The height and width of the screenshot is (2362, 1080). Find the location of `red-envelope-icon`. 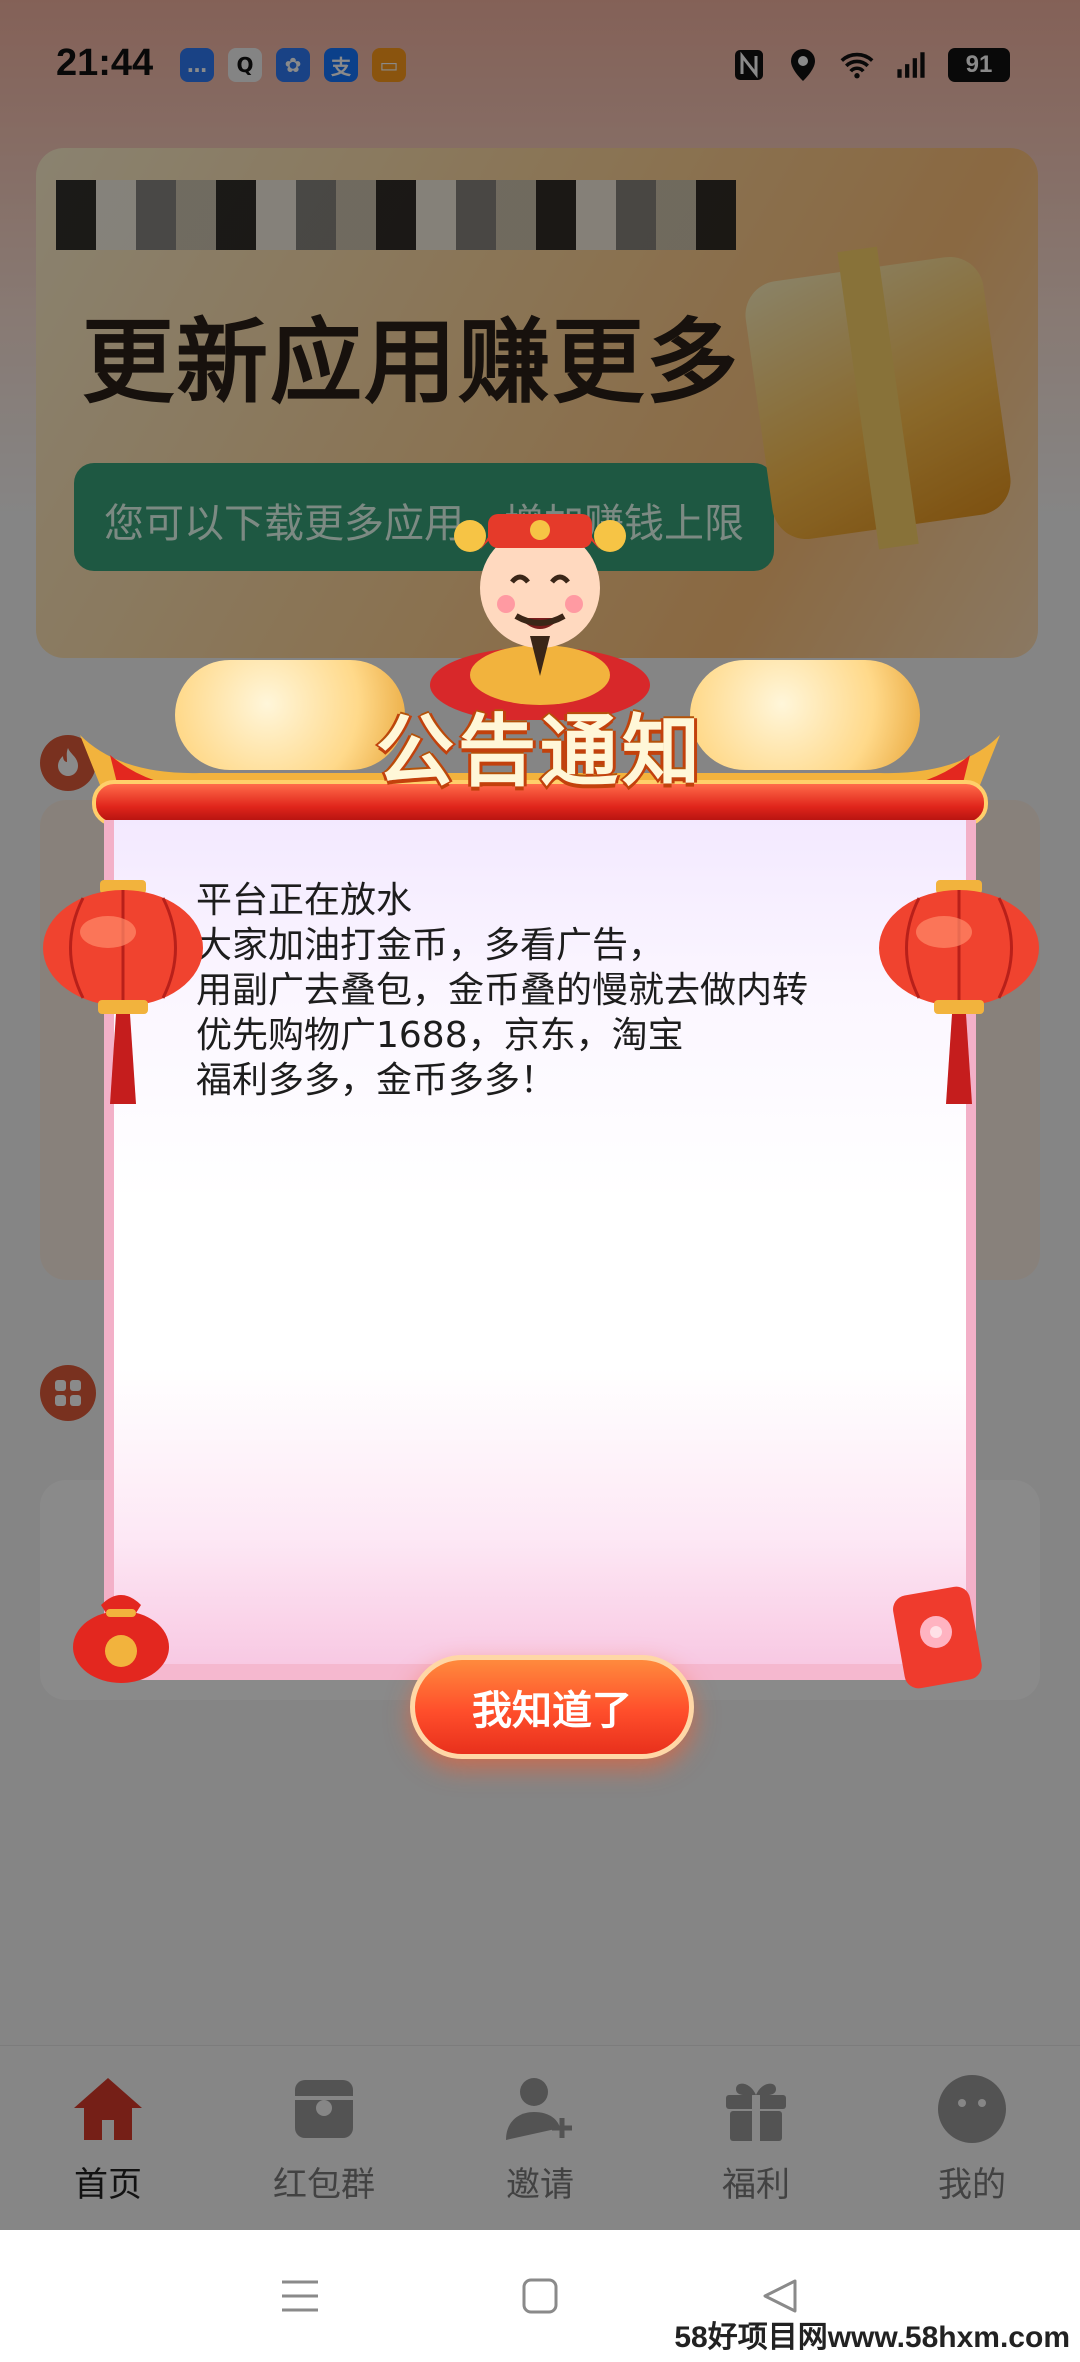

red-envelope-icon is located at coordinates (940, 1635).